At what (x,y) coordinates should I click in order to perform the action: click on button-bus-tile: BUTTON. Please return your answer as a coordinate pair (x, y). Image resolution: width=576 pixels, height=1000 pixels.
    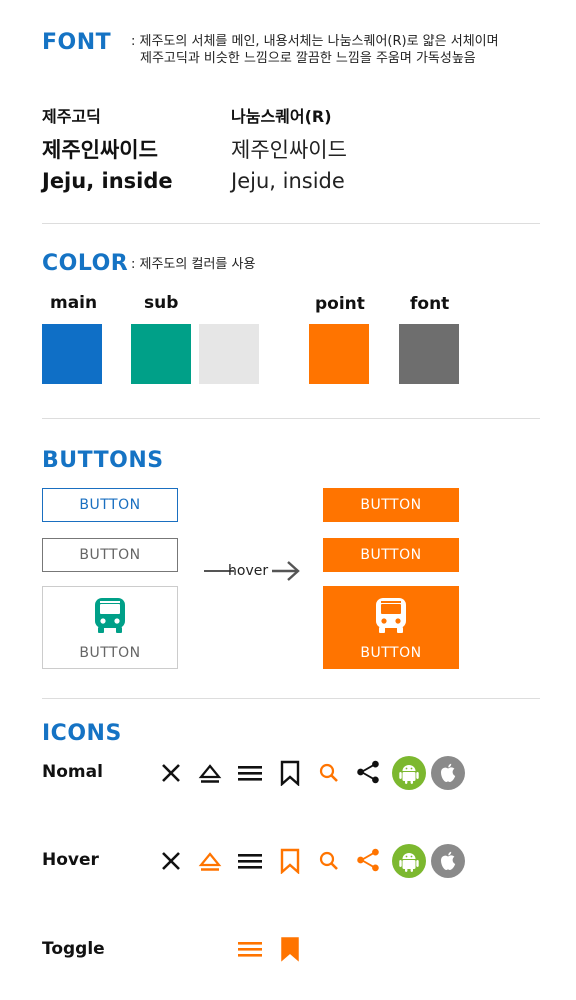
    Looking at the image, I should click on (110, 627).